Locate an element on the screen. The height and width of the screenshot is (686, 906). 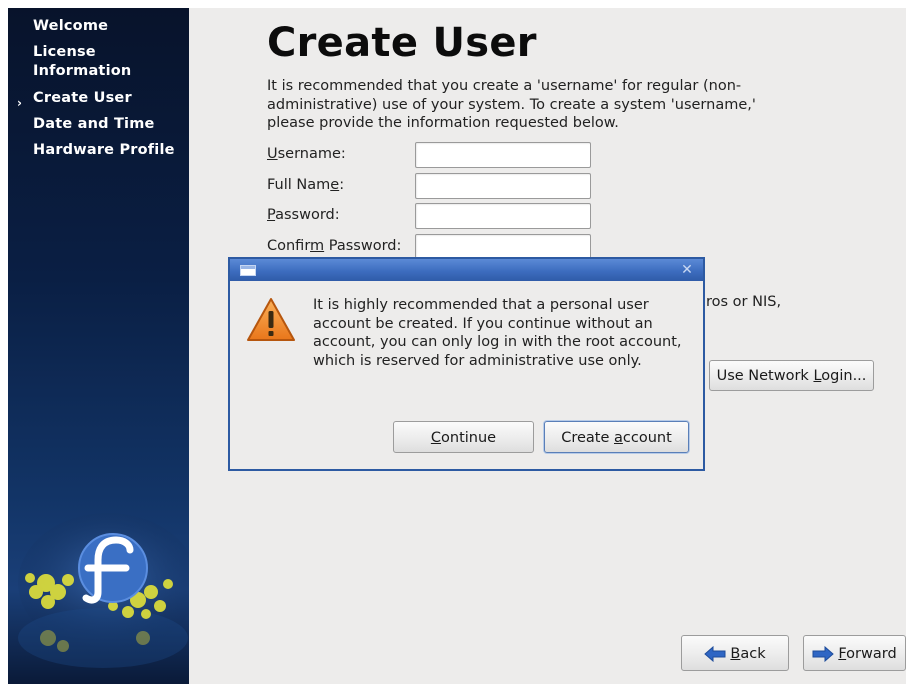
current-step-marker-icon: › is located at coordinates (19, 103).